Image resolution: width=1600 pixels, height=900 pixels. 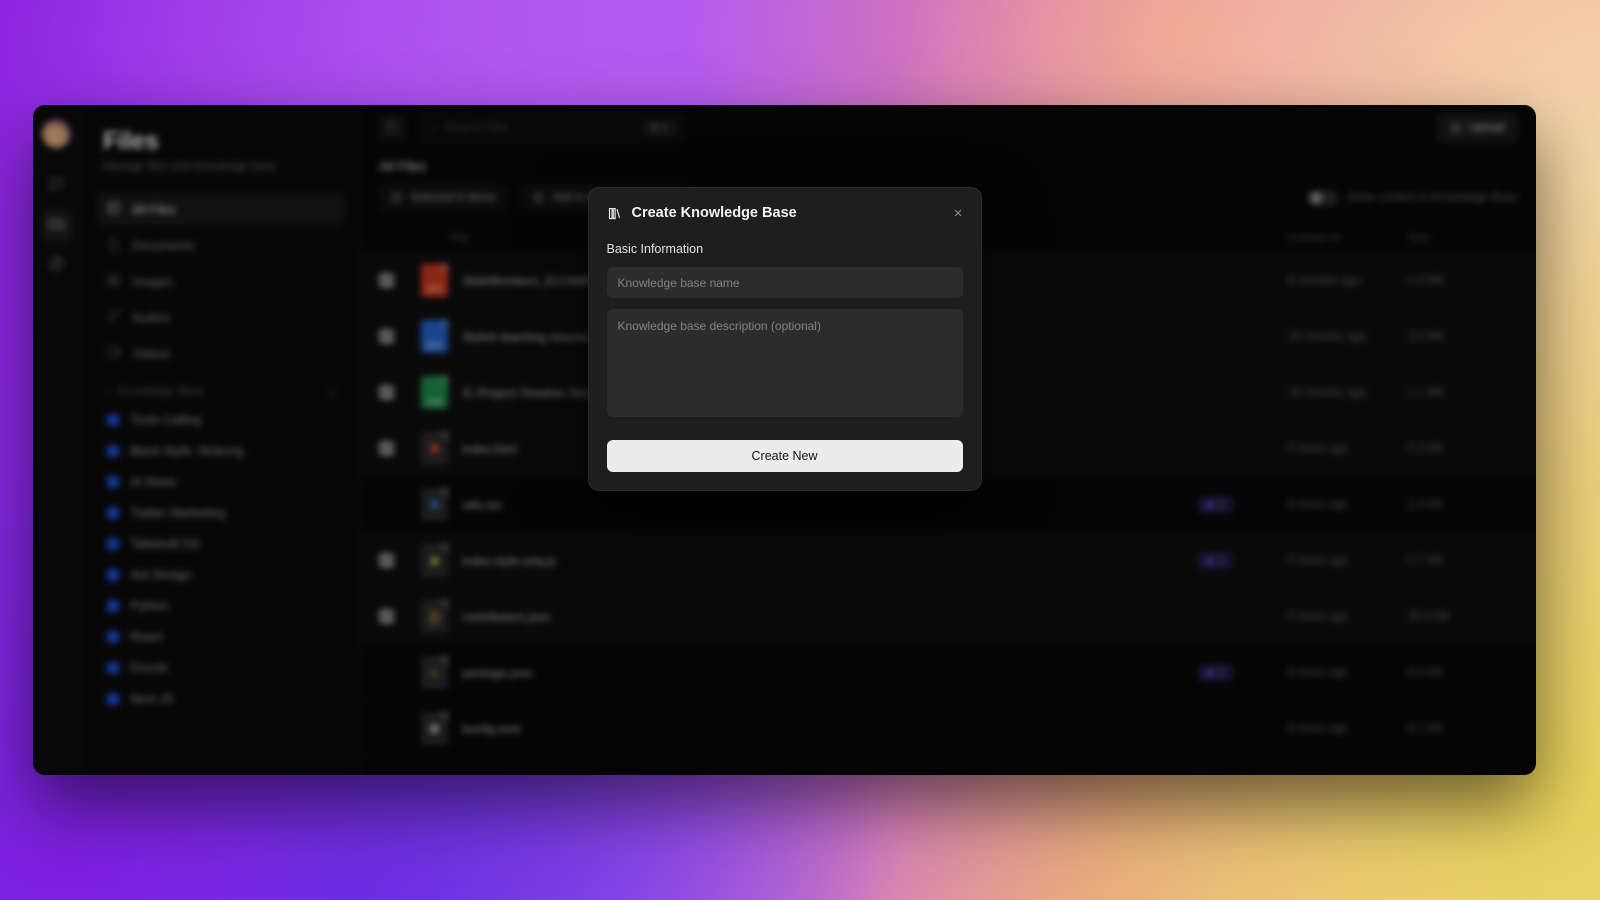 I want to click on modal-footer: Create New, so click(x=785, y=465).